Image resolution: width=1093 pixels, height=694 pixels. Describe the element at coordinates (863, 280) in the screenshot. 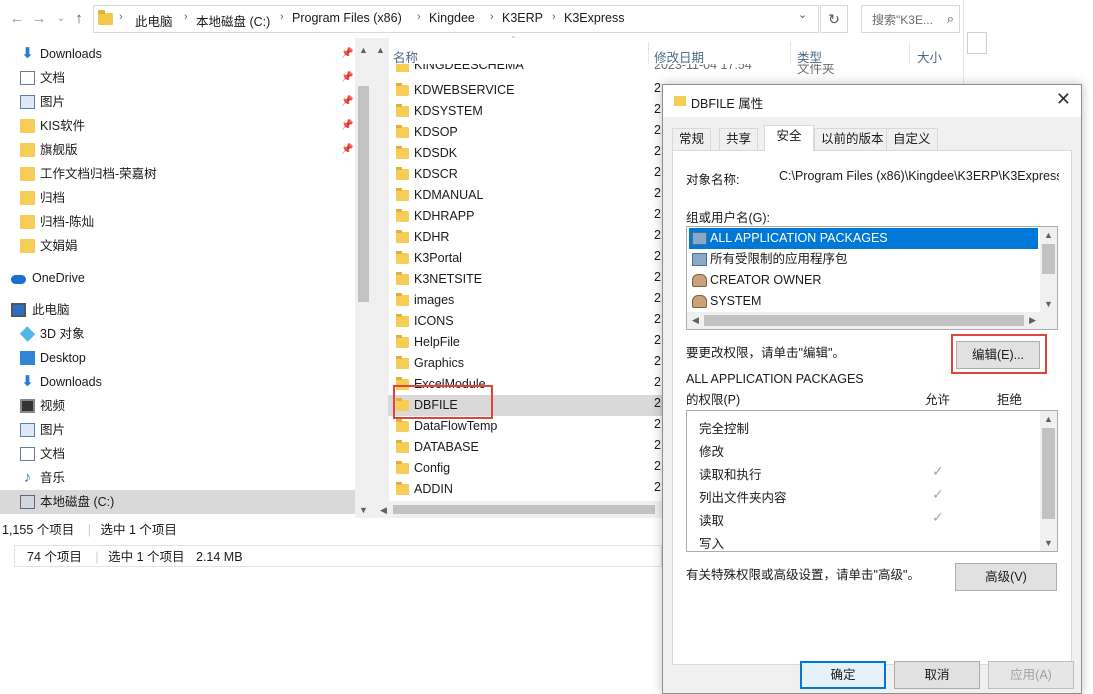

I see `user-list-item: CREATOR OWNER` at that location.